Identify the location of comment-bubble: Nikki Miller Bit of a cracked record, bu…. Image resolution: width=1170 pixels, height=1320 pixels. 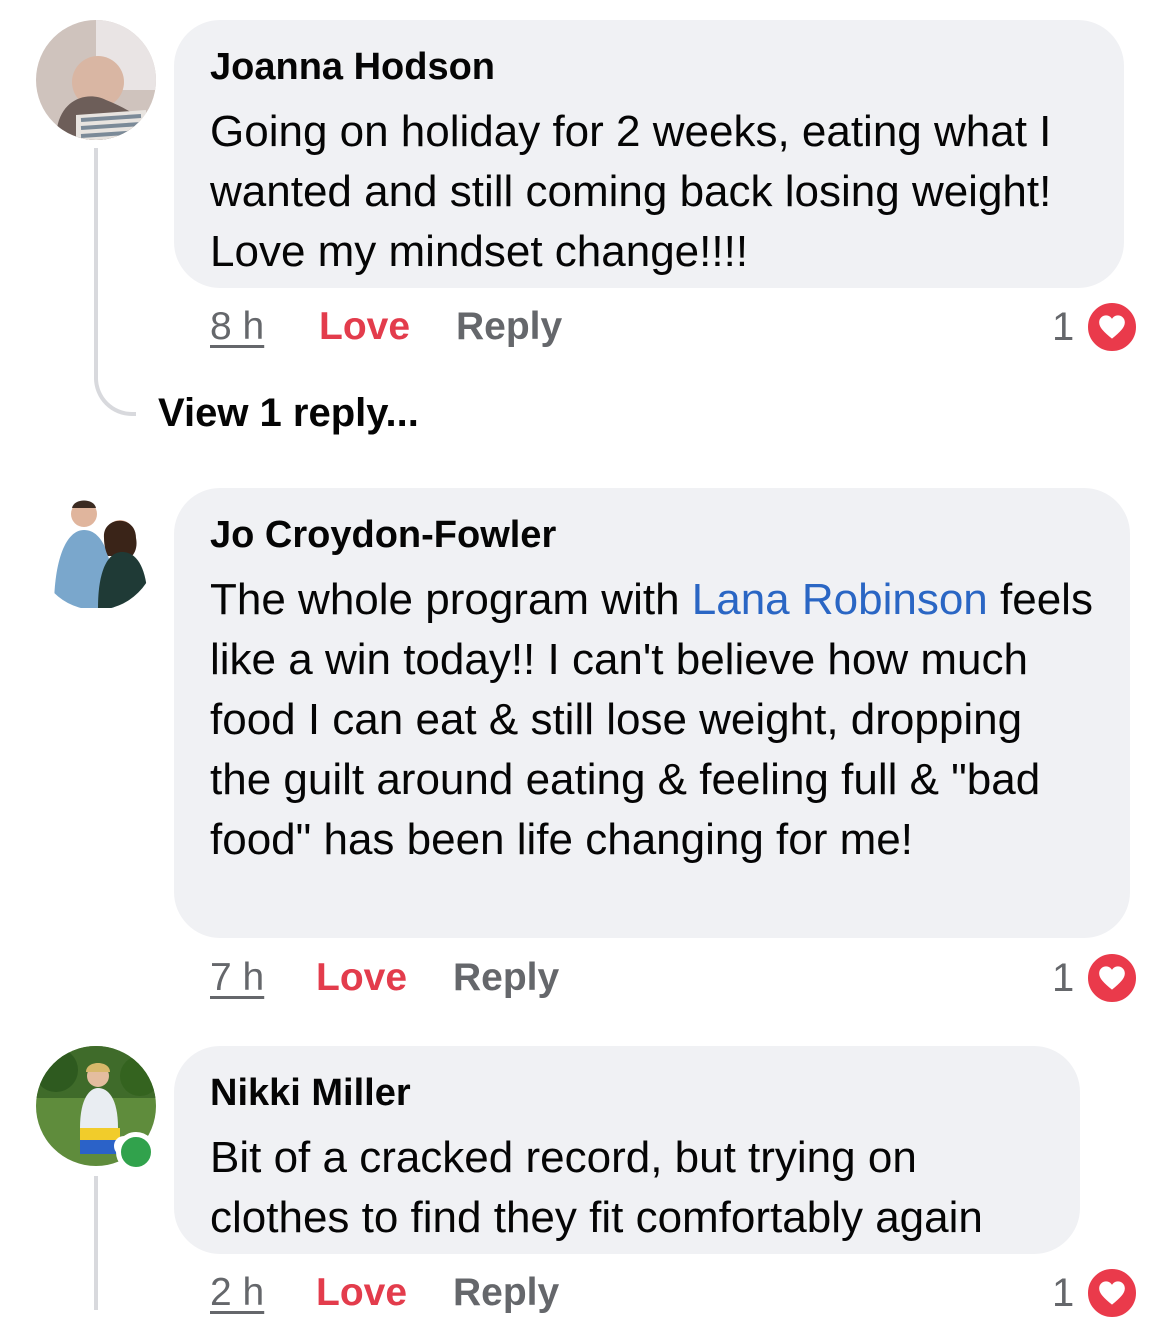
(627, 1150).